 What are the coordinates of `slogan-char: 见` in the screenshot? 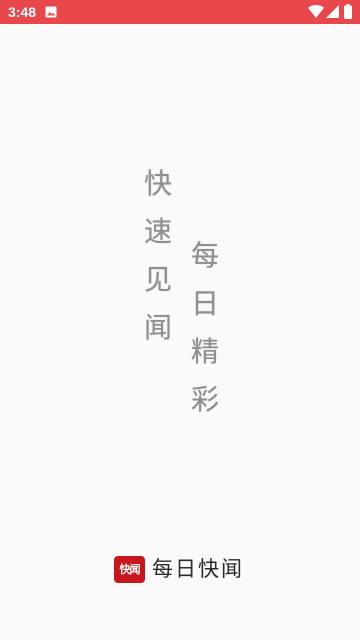 It's located at (157, 279).